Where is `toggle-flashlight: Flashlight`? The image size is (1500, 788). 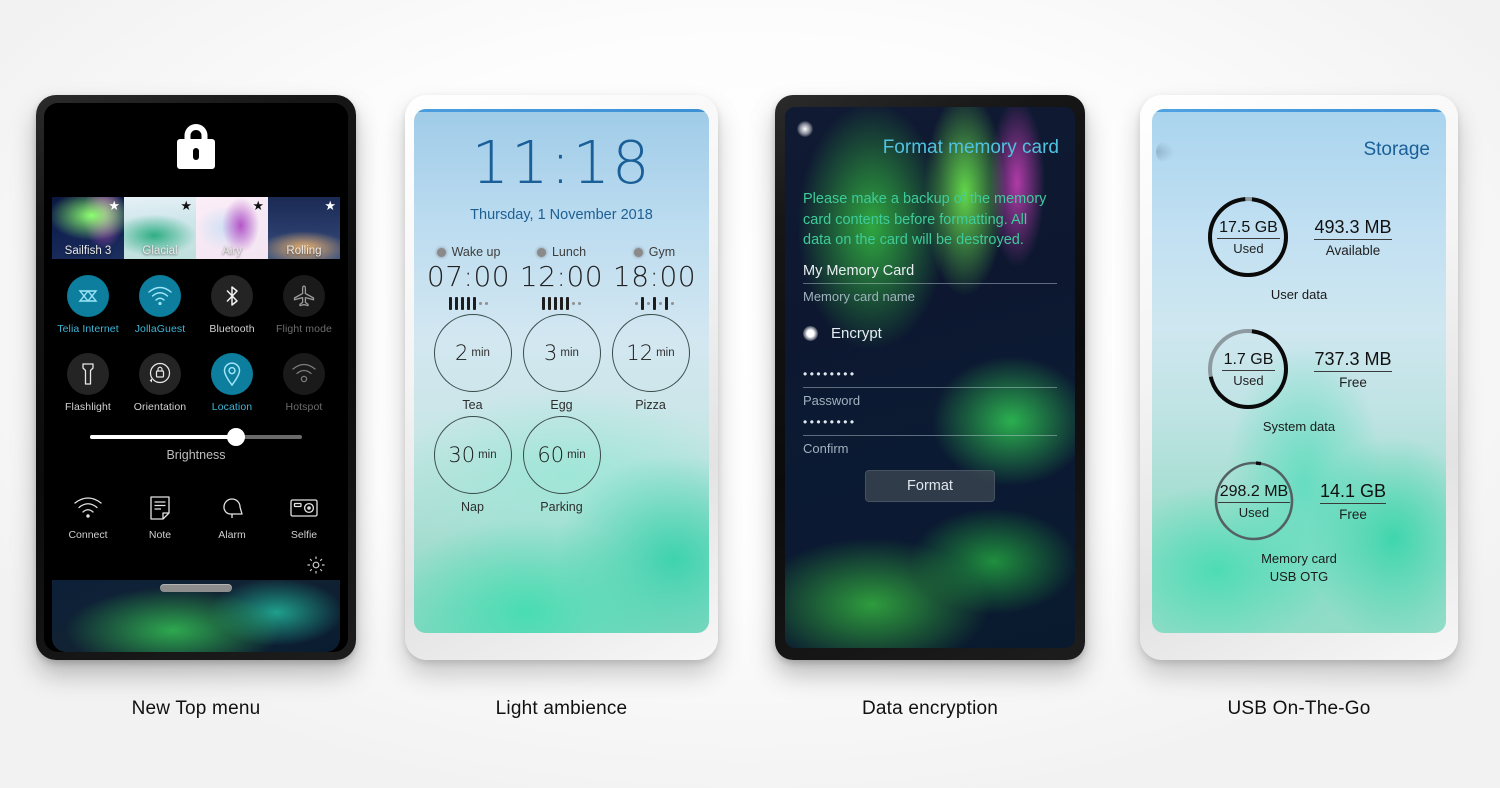
toggle-flashlight: Flashlight is located at coordinates (88, 383).